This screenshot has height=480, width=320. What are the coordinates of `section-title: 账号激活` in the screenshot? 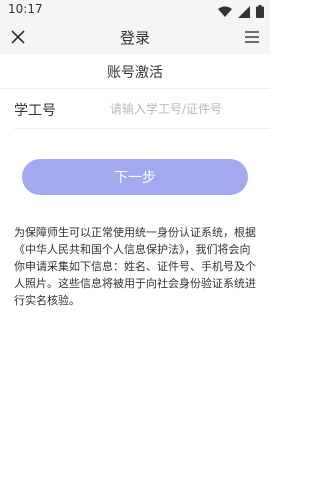 It's located at (135, 73).